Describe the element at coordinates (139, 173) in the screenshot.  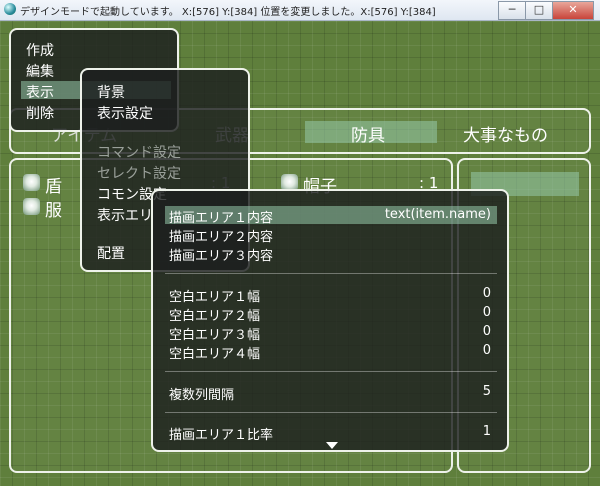
I see `submenu-select-settings: セレクト設定` at that location.